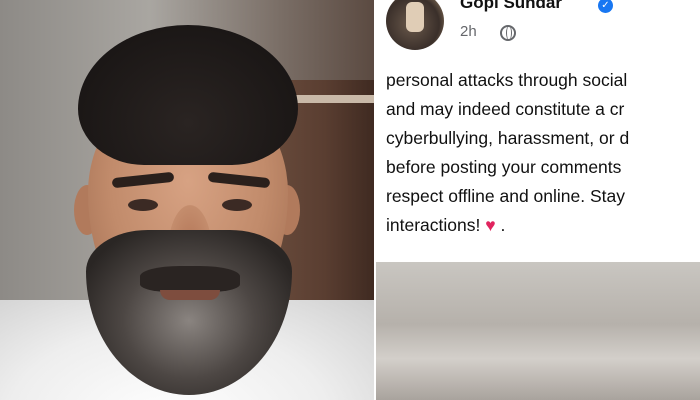 Image resolution: width=700 pixels, height=400 pixels. Describe the element at coordinates (605, 6) in the screenshot. I see `check-badge-icon: ✓` at that location.